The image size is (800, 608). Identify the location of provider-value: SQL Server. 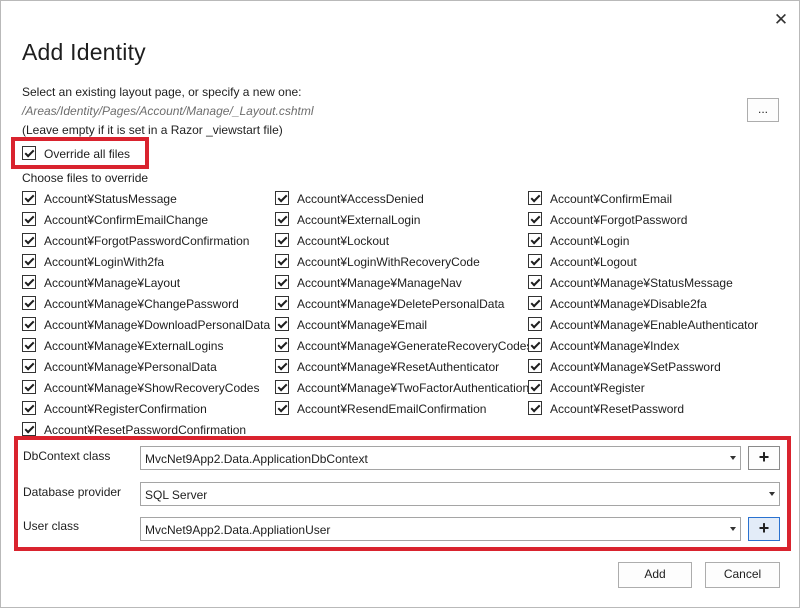
(176, 495).